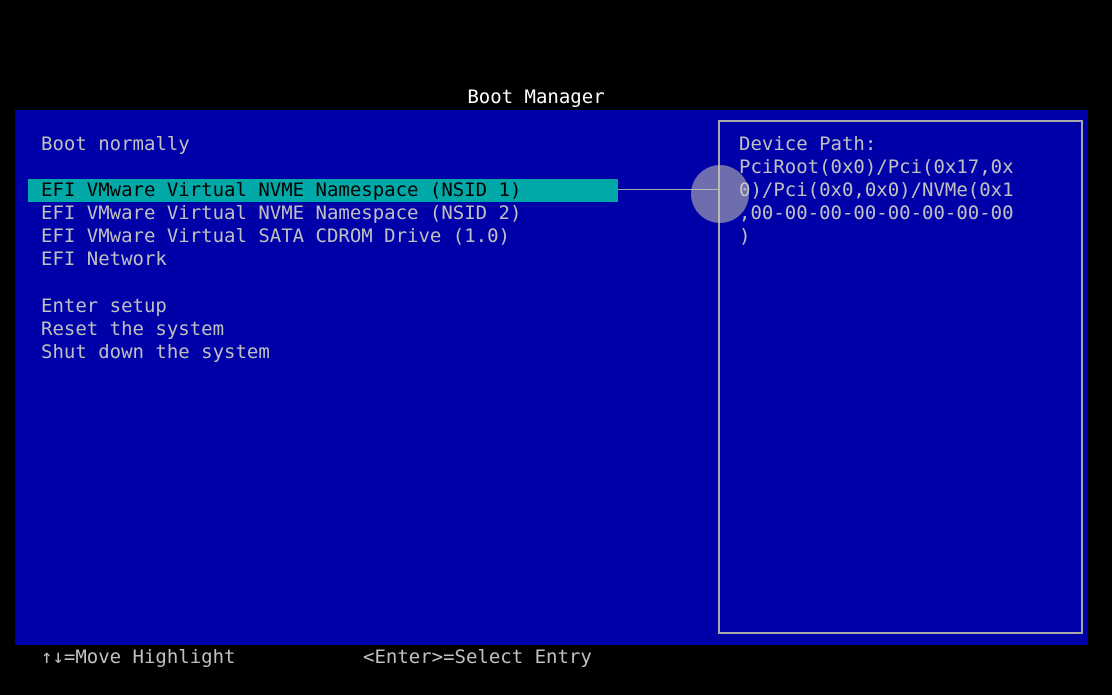  What do you see at coordinates (876, 190) in the screenshot?
I see `device-path-line: 0)/Pci(0x0,0x0)/NVMe(0x1` at bounding box center [876, 190].